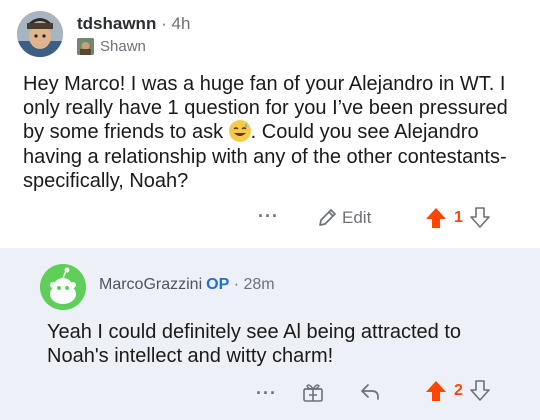 This screenshot has height=420, width=540. I want to click on user-flair: Shawn, so click(111, 46).